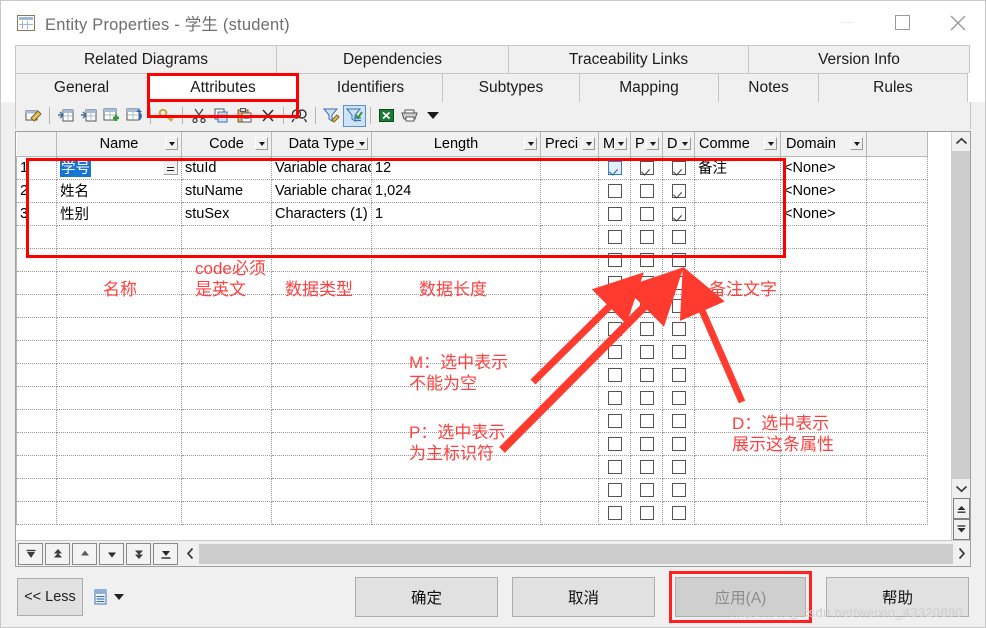  I want to click on insert-row-after-icon, so click(88, 116).